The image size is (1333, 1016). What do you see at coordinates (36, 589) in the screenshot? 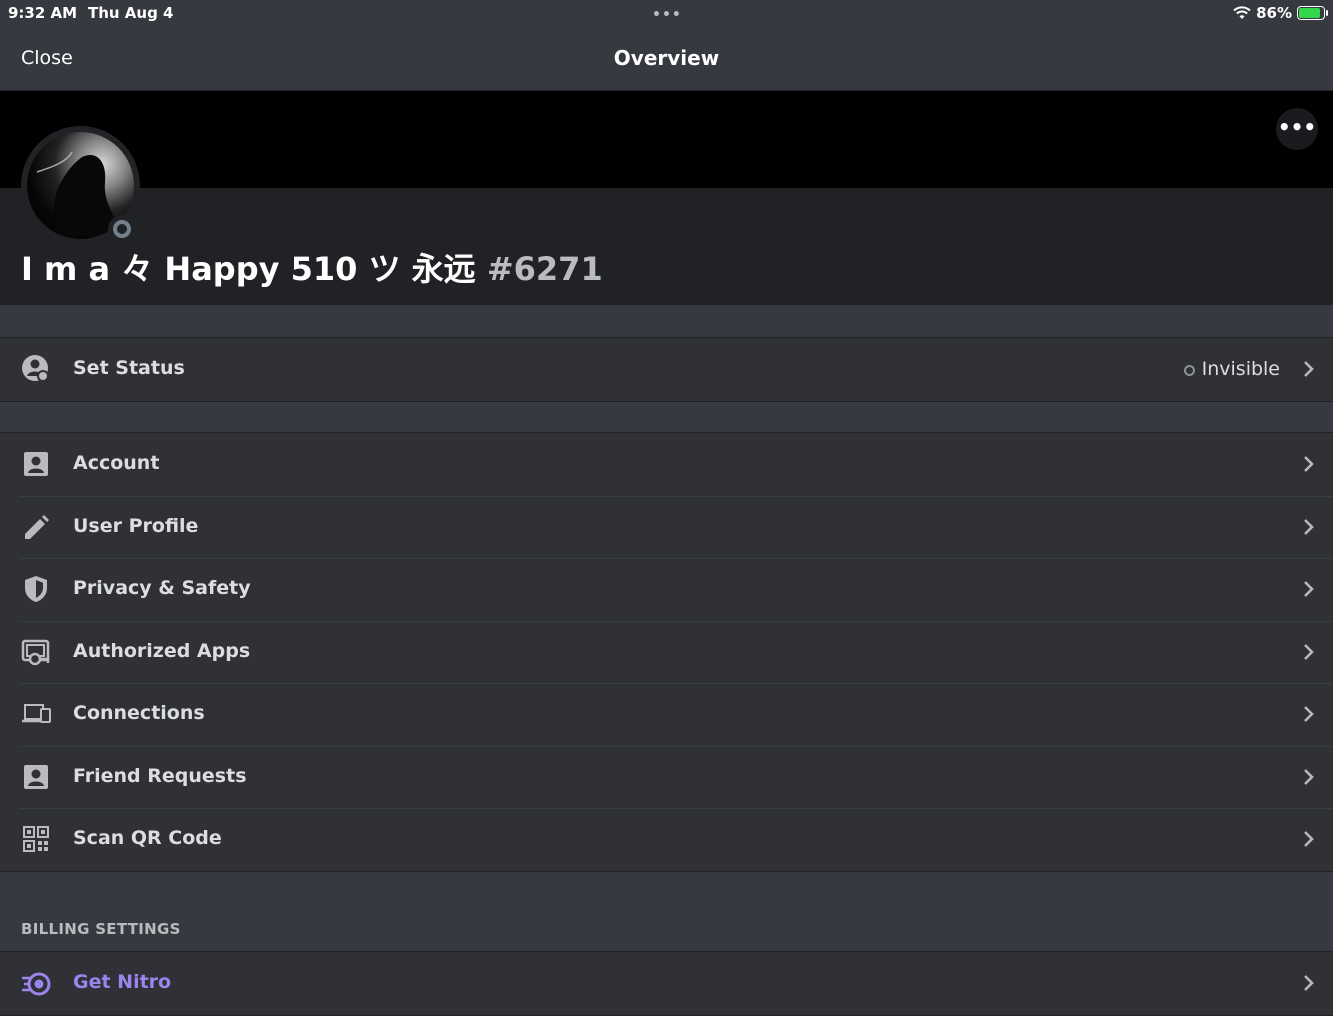
I see `shield-icon` at bounding box center [36, 589].